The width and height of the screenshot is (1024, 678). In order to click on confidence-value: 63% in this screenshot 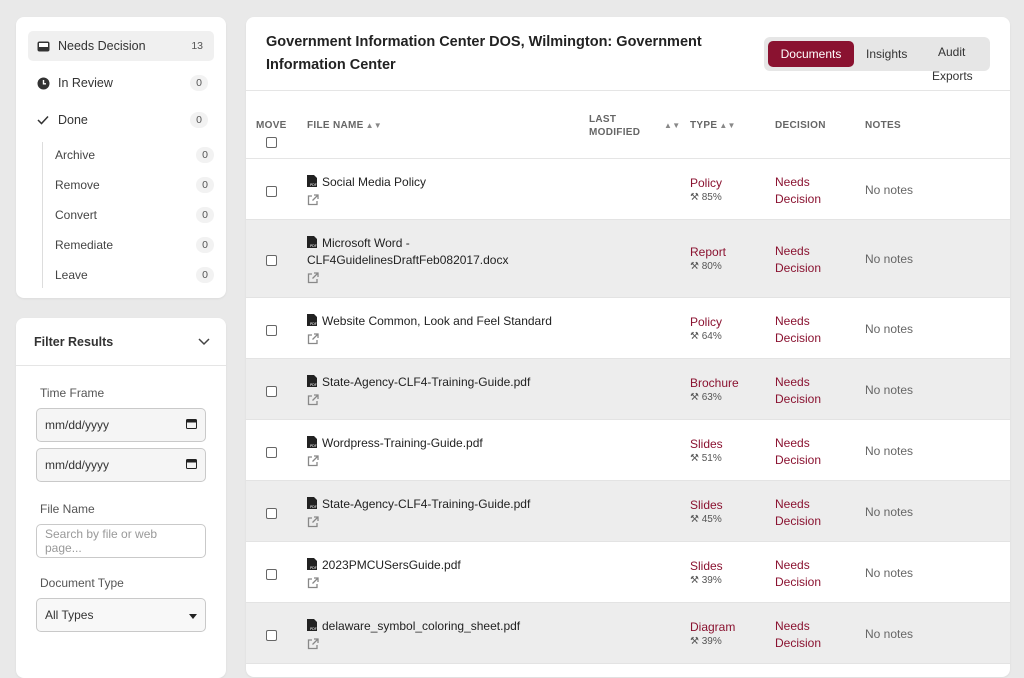, I will do `click(711, 397)`.